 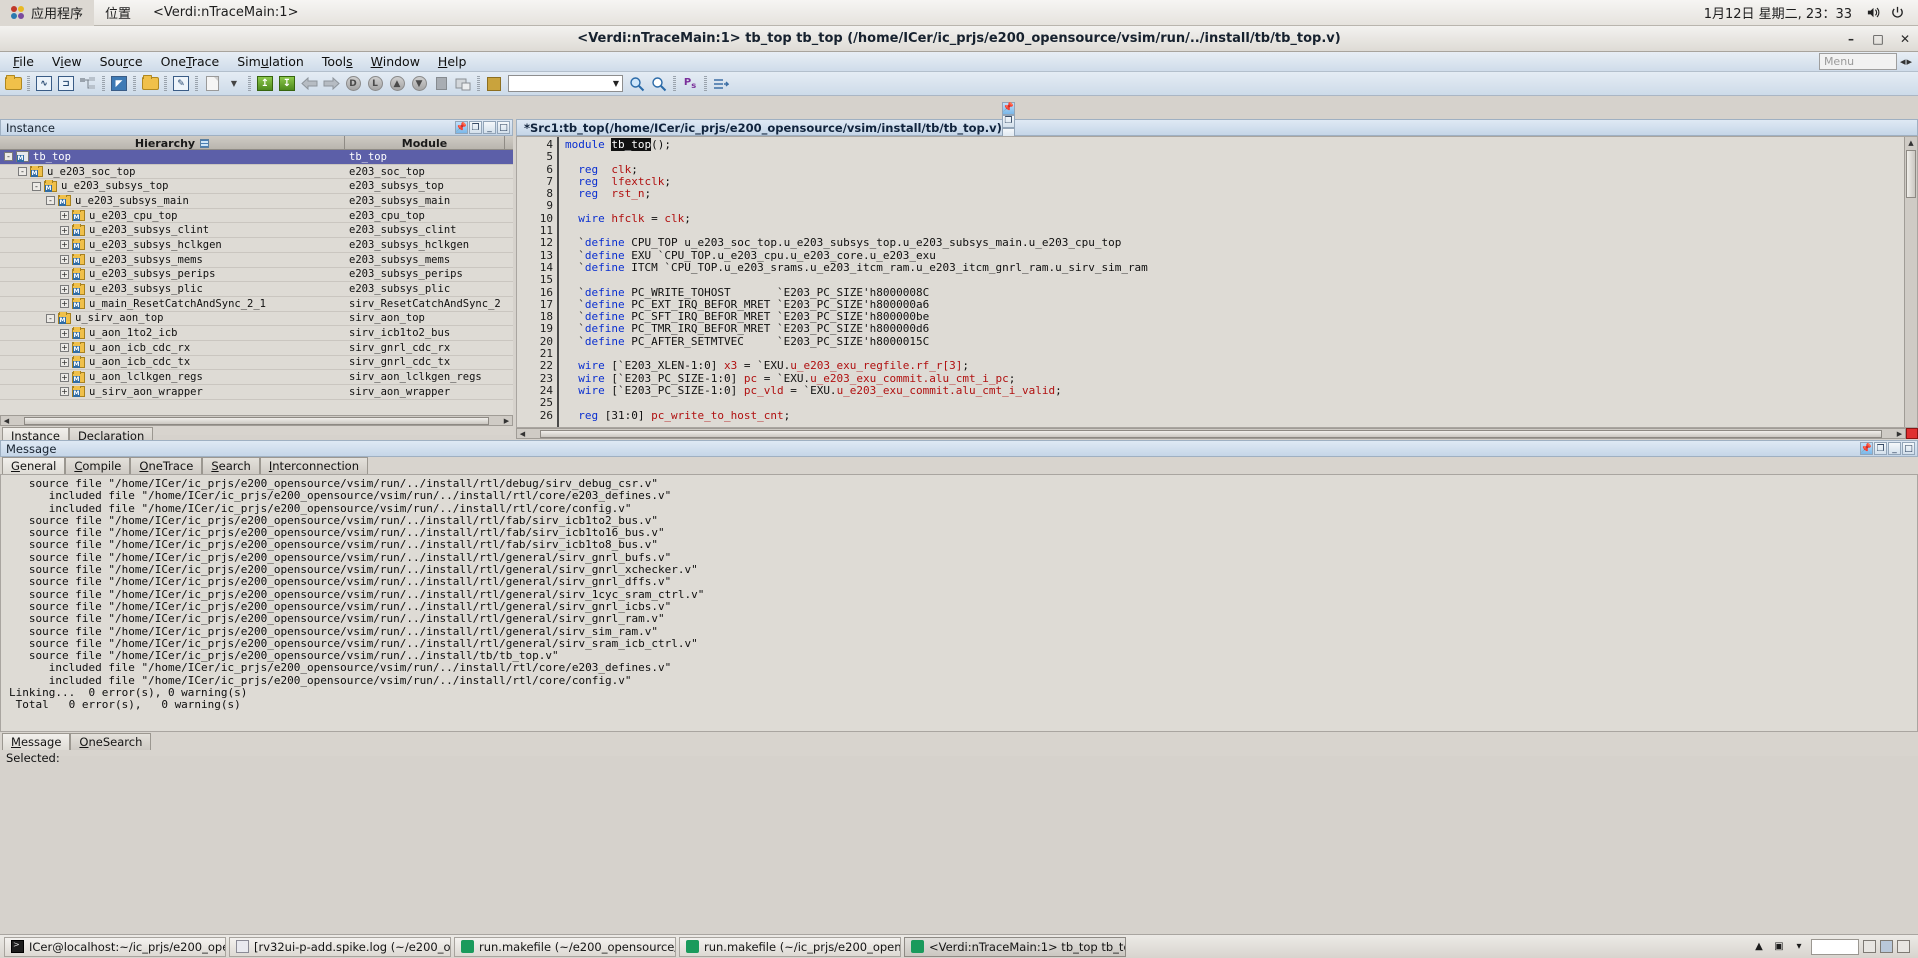 I want to click on back-arrow-icon, so click(x=309, y=84).